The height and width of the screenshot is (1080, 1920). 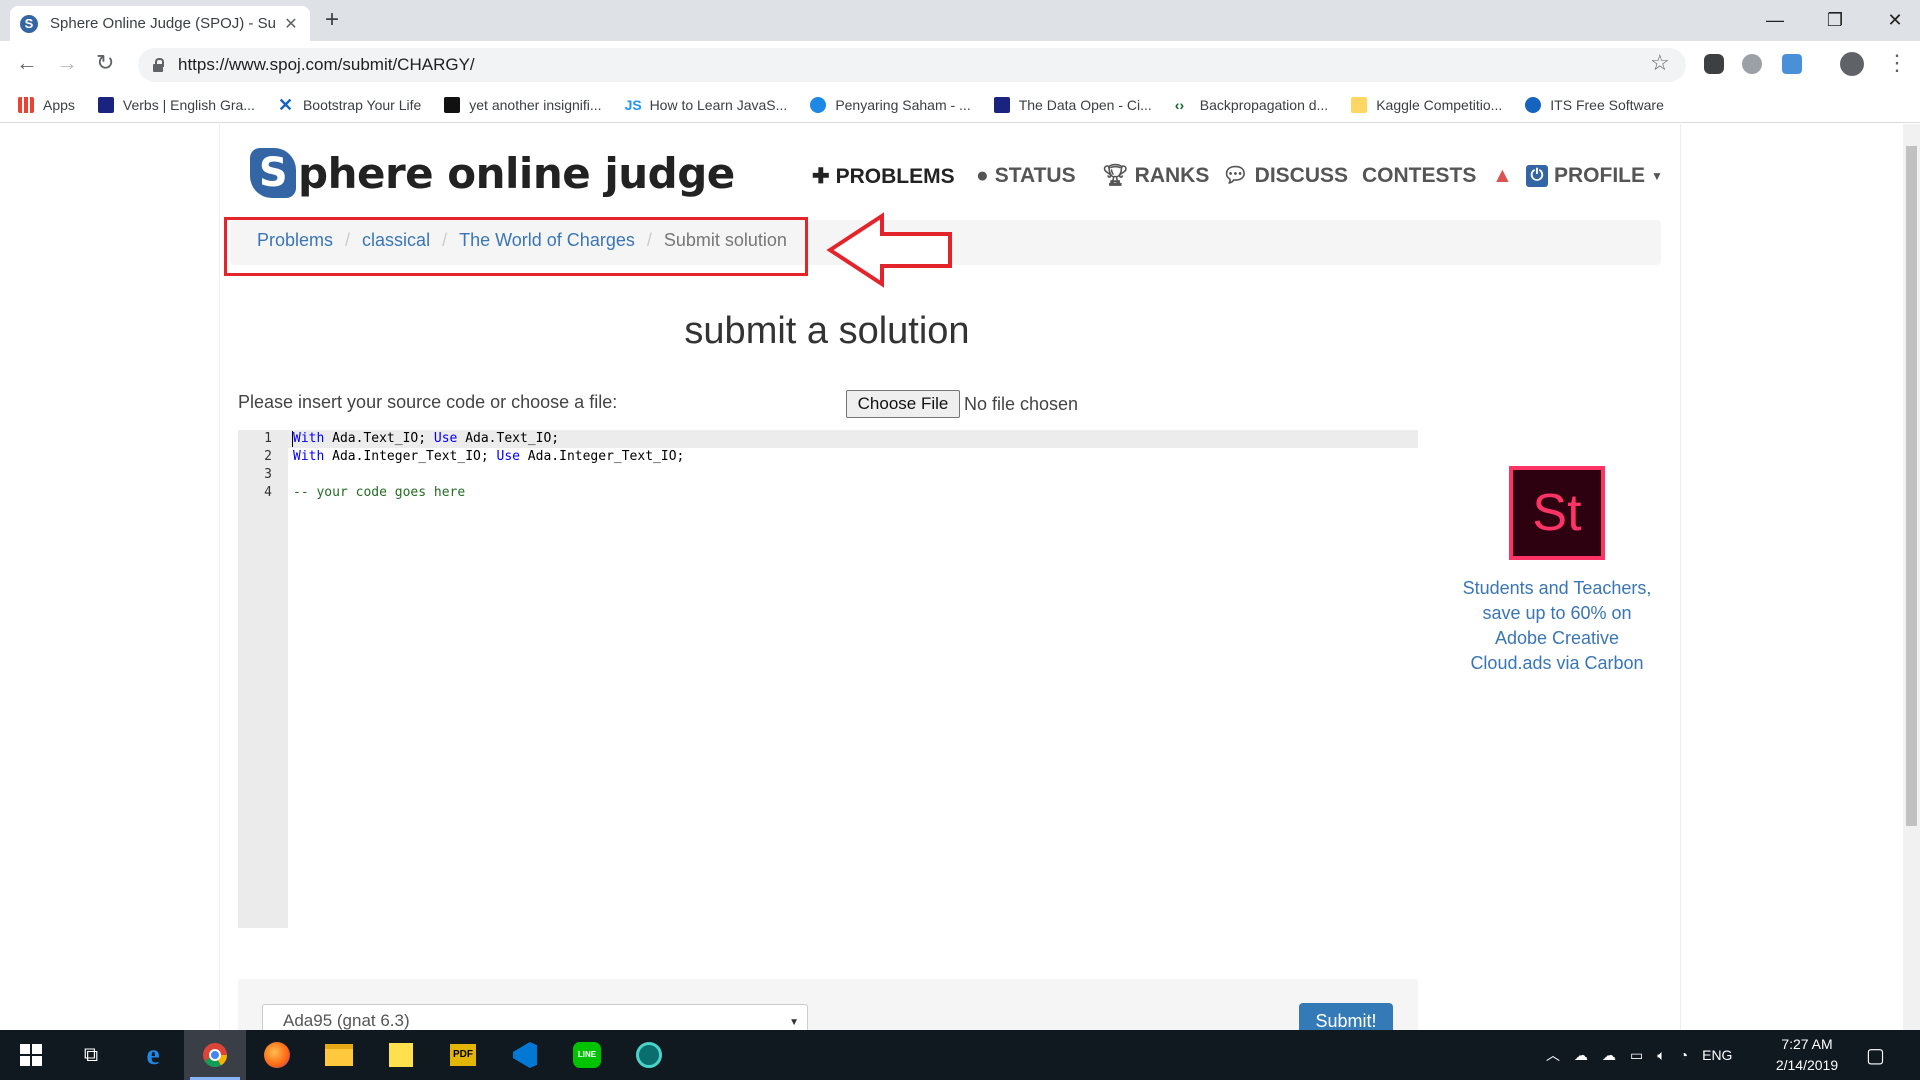 I want to click on choose-file-button: Choose File, so click(x=903, y=404).